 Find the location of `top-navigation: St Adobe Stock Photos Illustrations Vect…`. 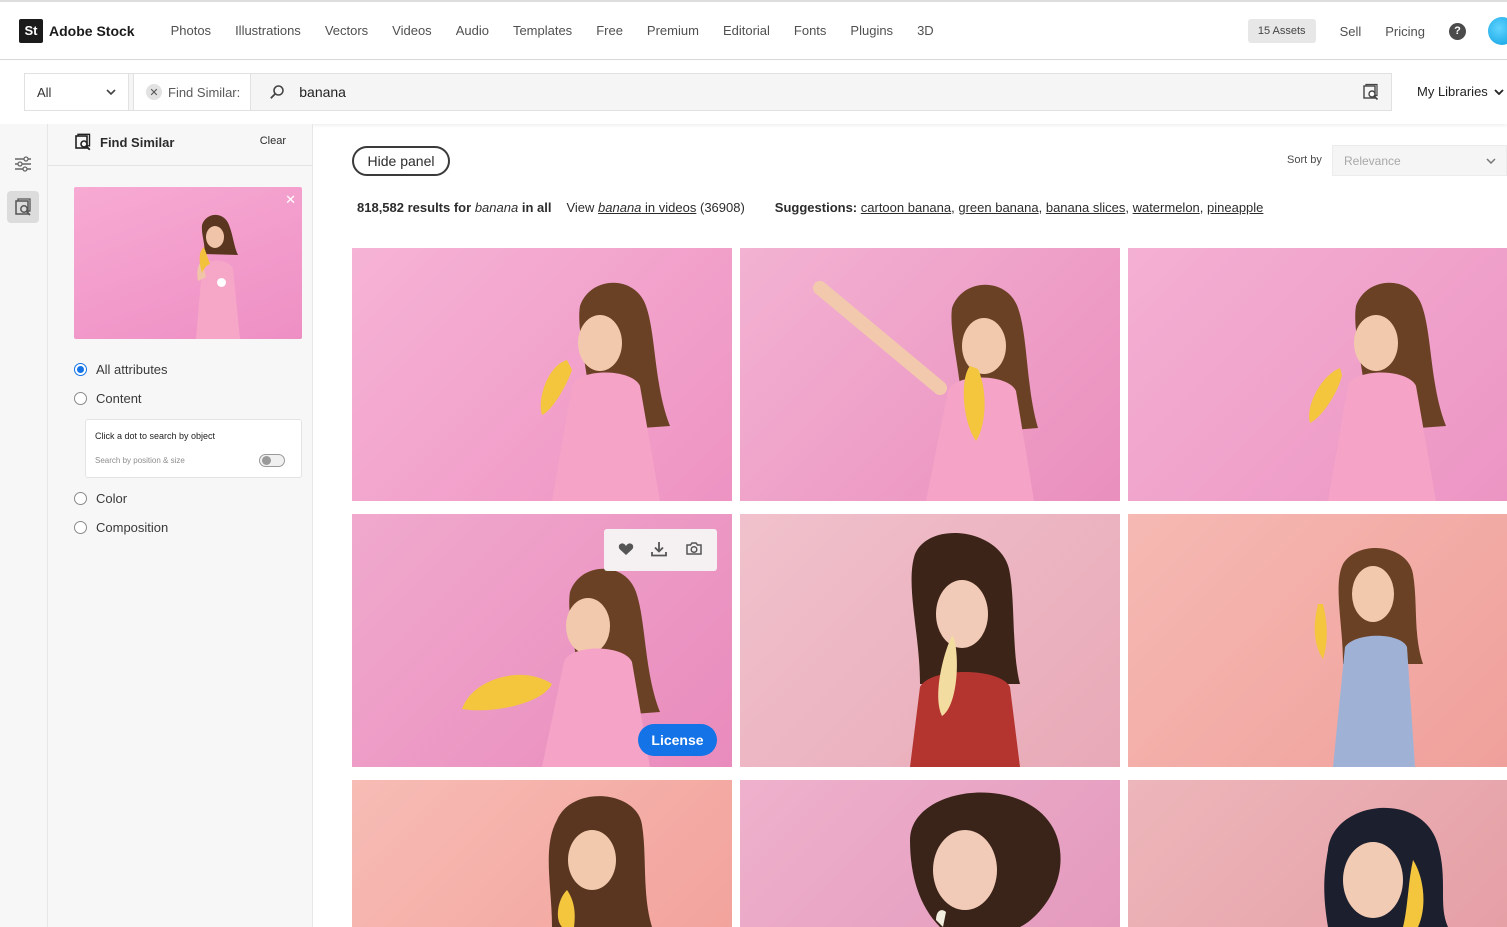

top-navigation: St Adobe Stock Photos Illustrations Vect… is located at coordinates (753, 30).